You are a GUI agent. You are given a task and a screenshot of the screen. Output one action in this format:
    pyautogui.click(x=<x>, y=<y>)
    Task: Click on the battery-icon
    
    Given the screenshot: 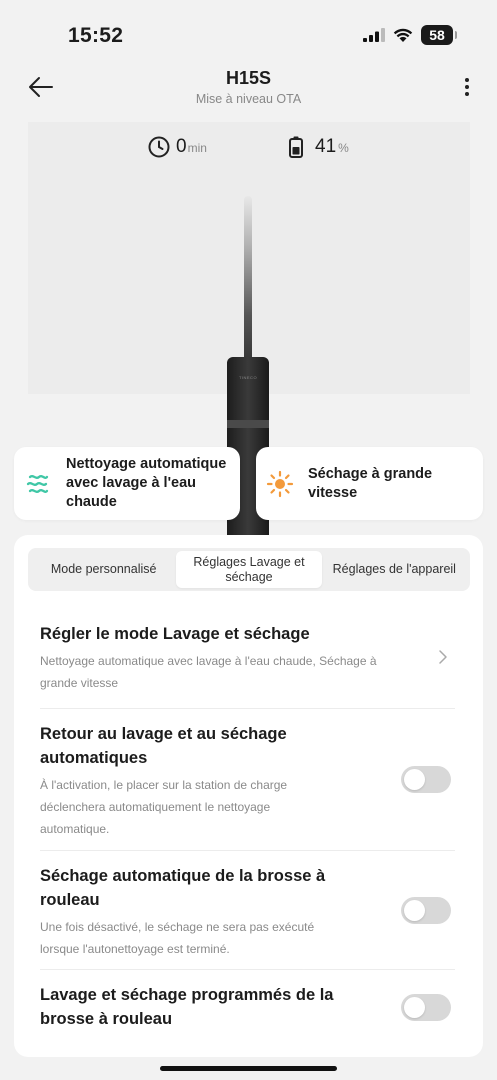 What is the action you would take?
    pyautogui.click(x=296, y=147)
    